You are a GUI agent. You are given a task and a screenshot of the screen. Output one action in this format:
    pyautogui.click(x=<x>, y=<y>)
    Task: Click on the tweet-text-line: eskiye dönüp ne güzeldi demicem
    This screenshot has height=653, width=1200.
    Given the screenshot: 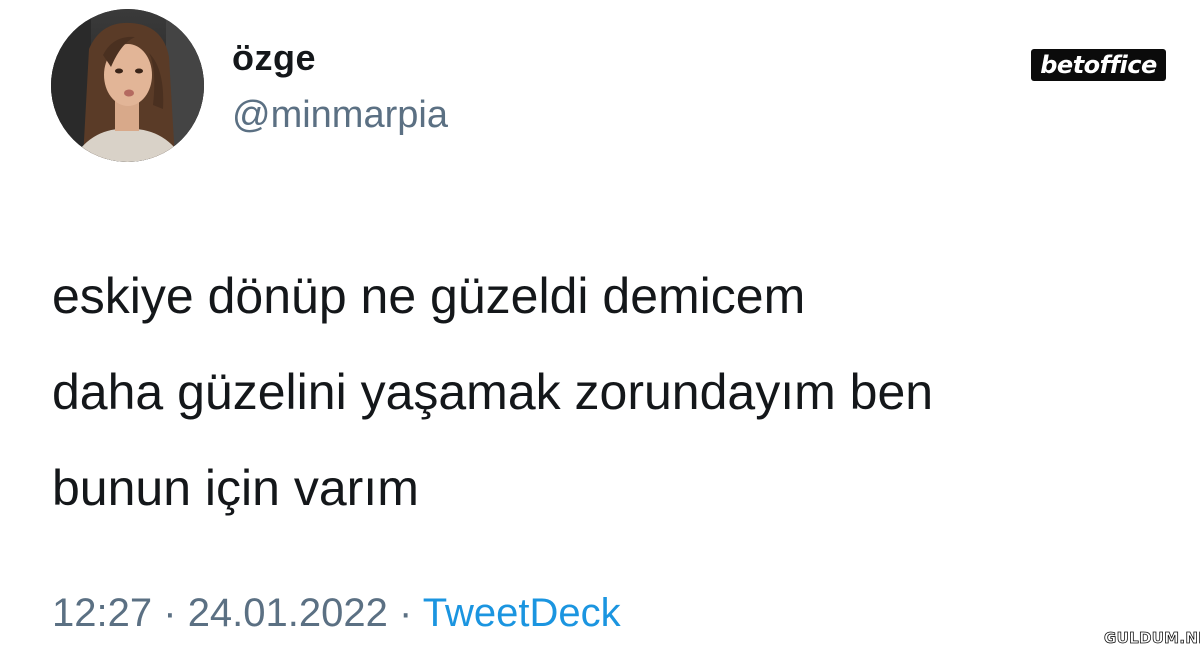 What is the action you would take?
    pyautogui.click(x=429, y=296)
    